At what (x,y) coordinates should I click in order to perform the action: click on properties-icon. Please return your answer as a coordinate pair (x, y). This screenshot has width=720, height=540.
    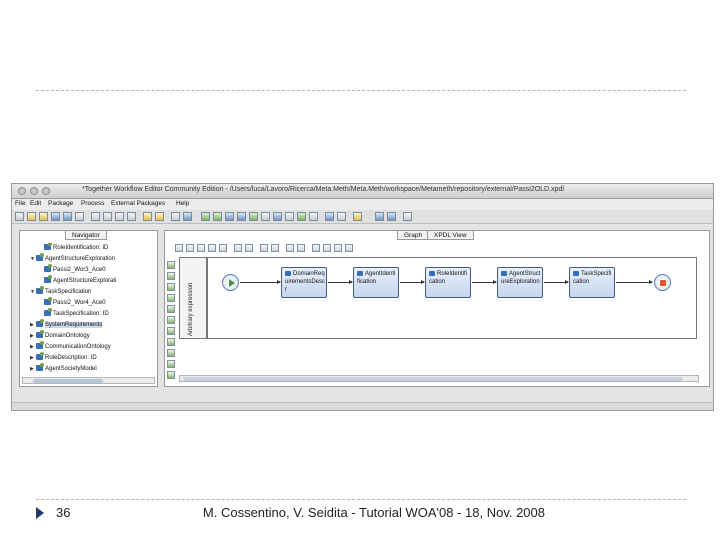
    Looking at the image, I should click on (187, 216).